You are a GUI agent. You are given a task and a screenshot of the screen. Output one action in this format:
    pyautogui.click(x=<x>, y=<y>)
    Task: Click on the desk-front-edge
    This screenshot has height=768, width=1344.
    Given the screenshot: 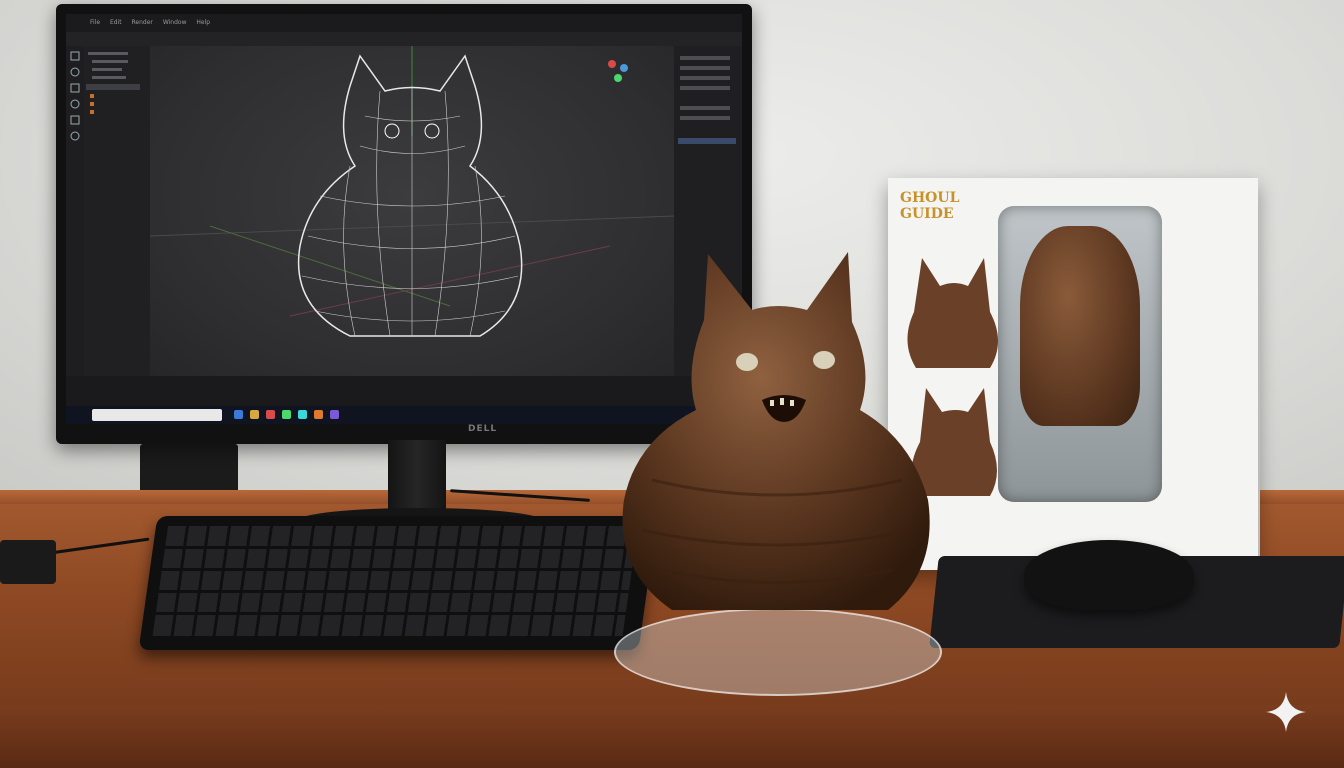 What is the action you would take?
    pyautogui.click(x=672, y=736)
    